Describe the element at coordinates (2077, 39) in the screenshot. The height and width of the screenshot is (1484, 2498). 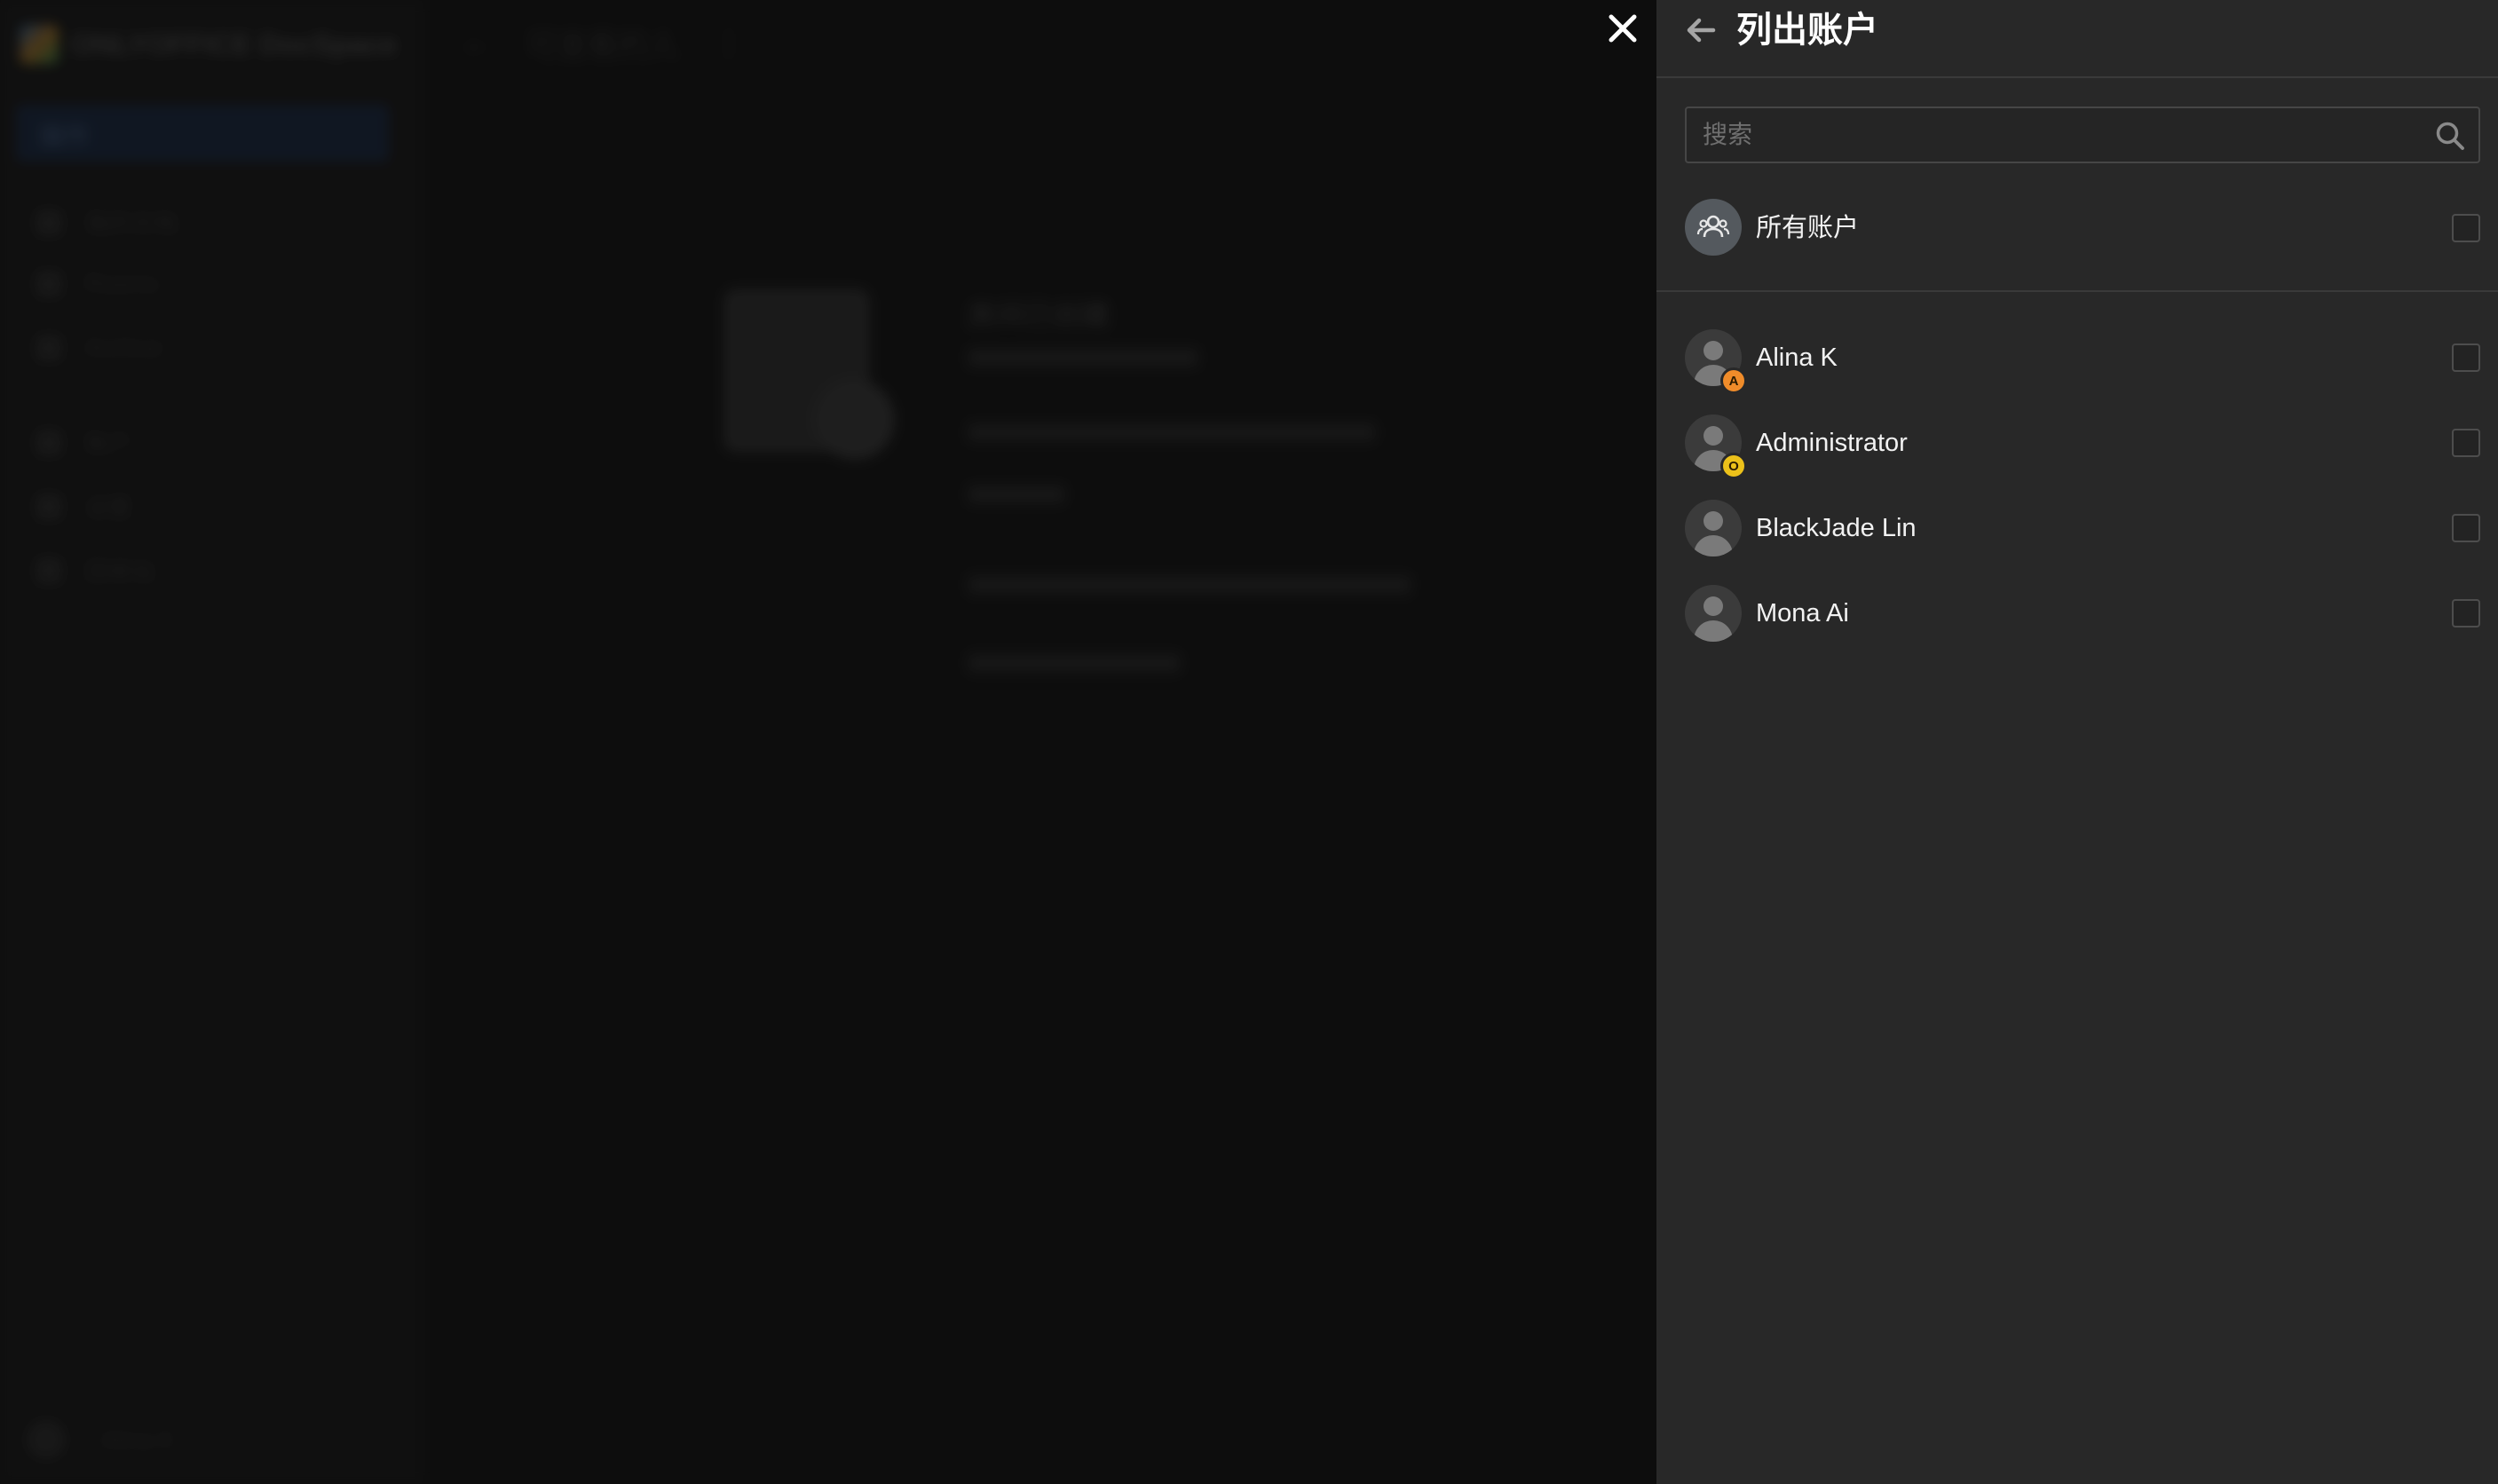
I see `panel-header: 列出账户` at that location.